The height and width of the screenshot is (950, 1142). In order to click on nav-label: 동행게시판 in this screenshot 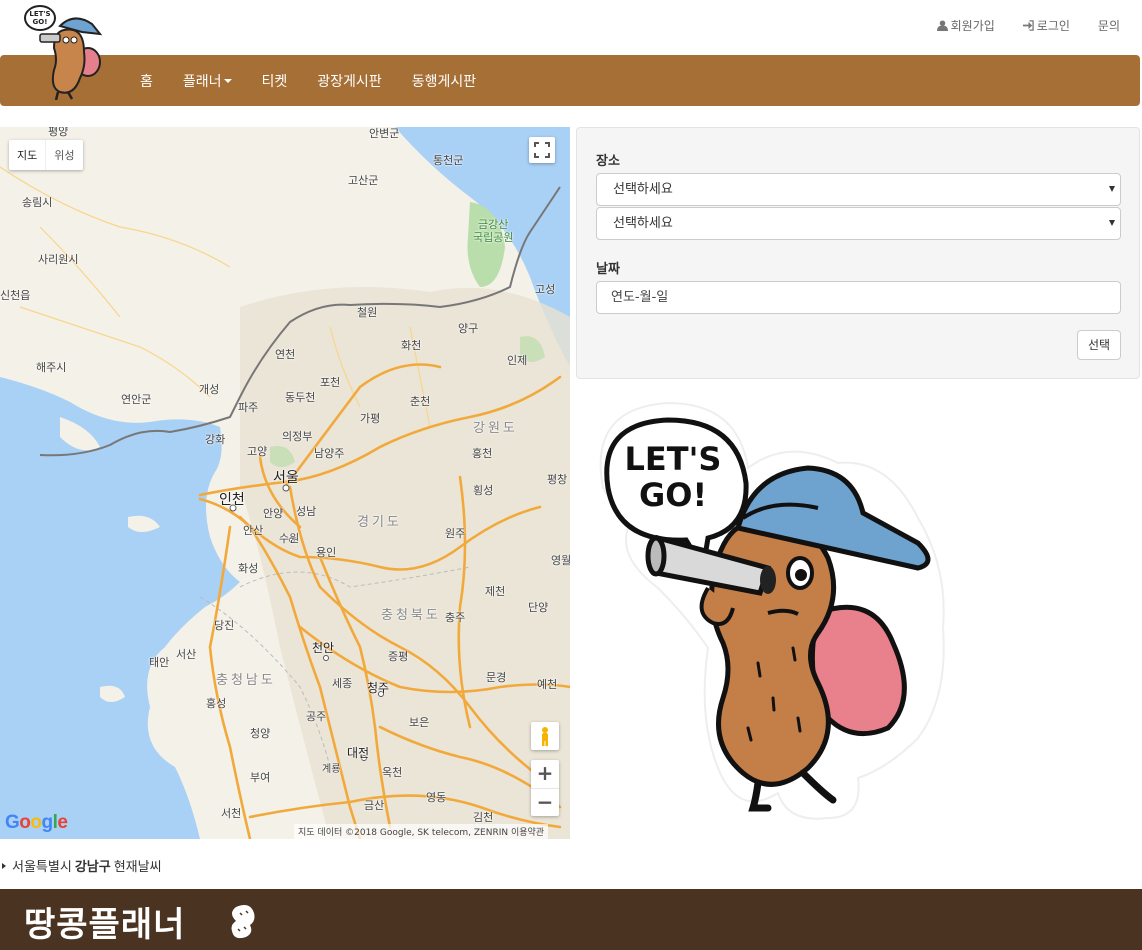, I will do `click(444, 81)`.